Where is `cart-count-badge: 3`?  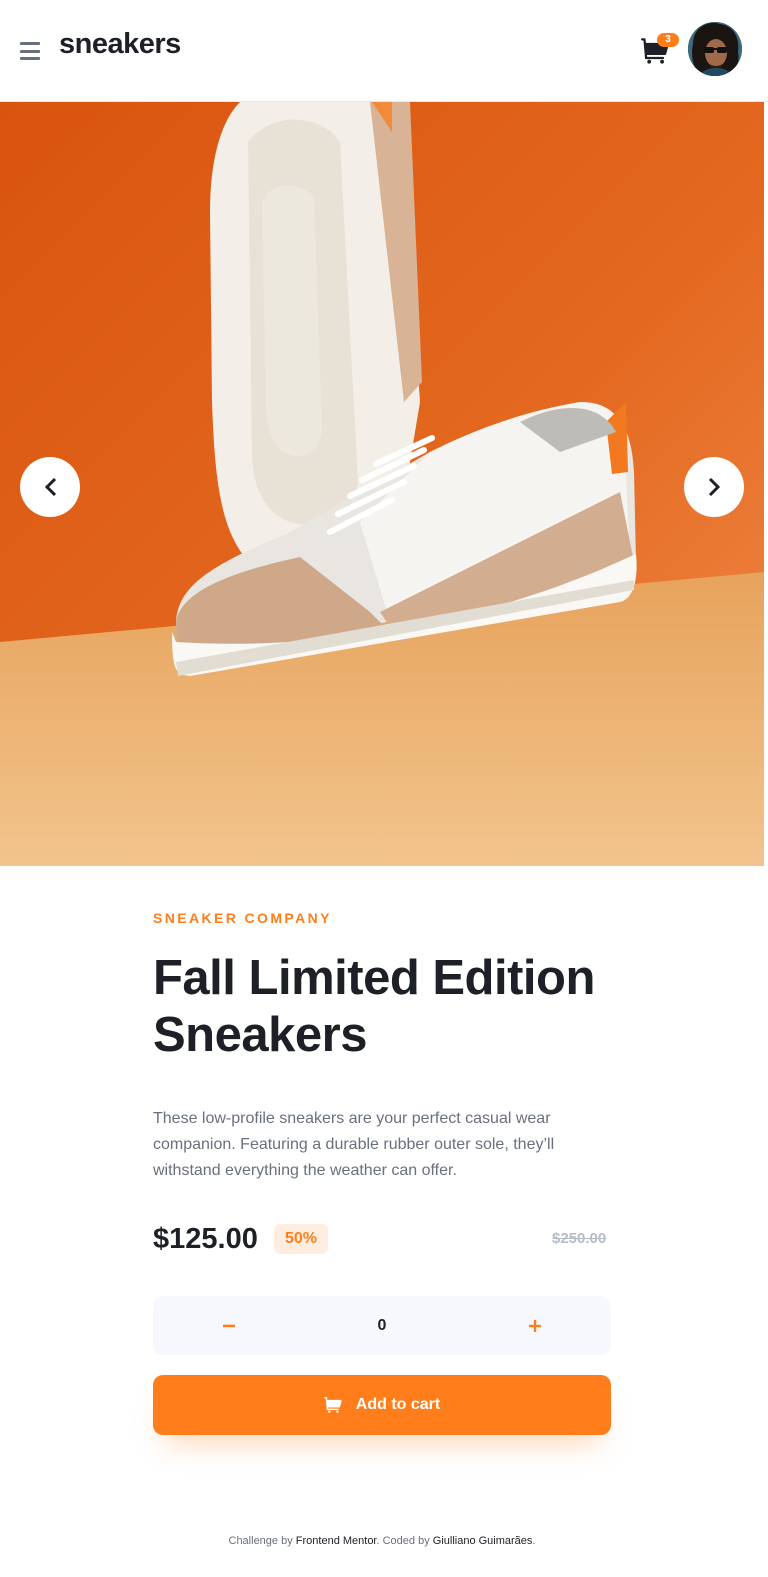 cart-count-badge: 3 is located at coordinates (668, 40).